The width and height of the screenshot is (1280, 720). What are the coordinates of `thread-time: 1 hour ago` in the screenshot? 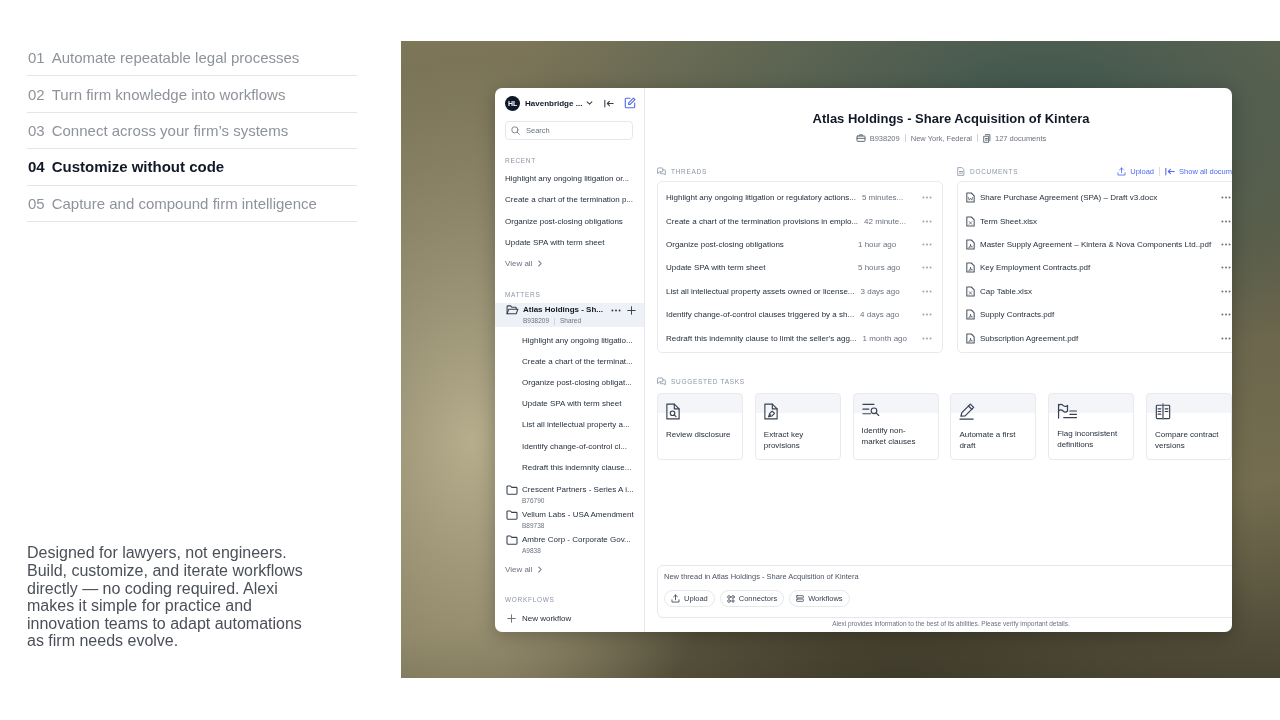 It's located at (878, 244).